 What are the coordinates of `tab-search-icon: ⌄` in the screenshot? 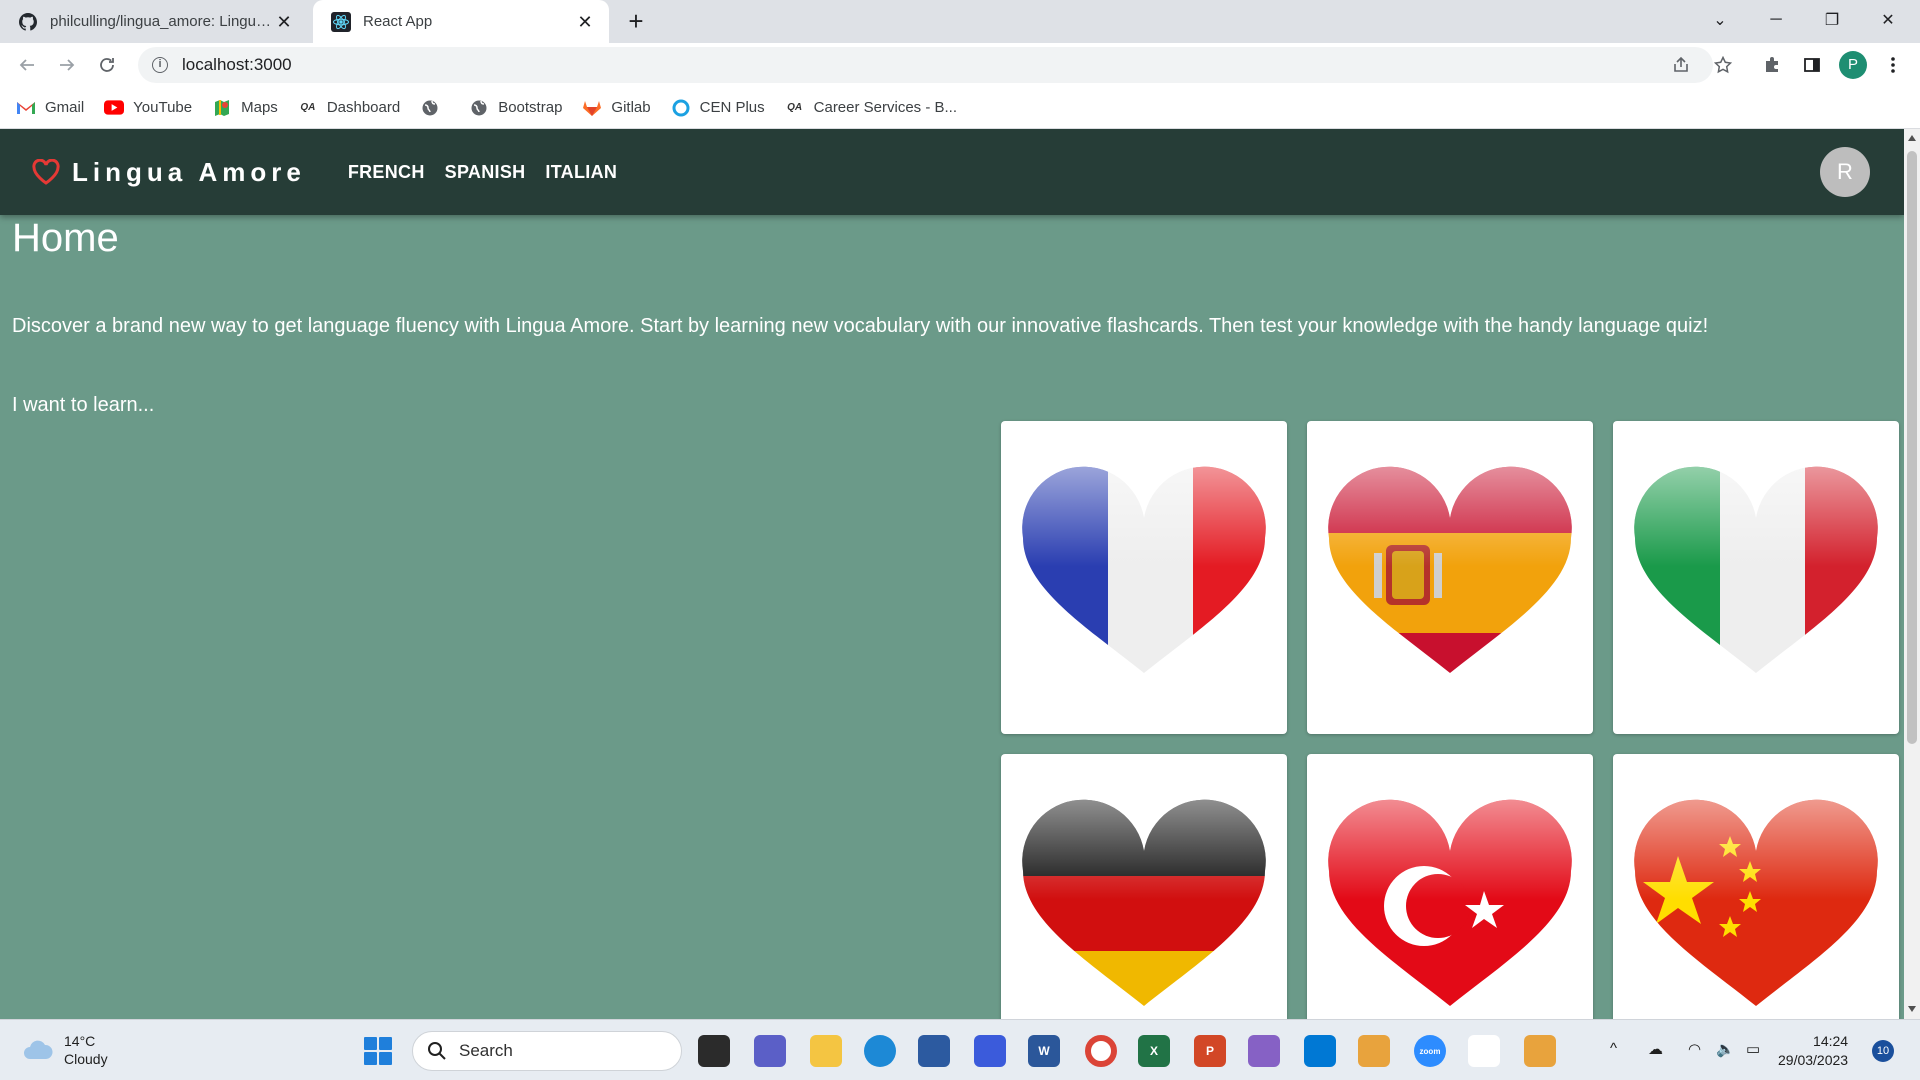 It's located at (1720, 20).